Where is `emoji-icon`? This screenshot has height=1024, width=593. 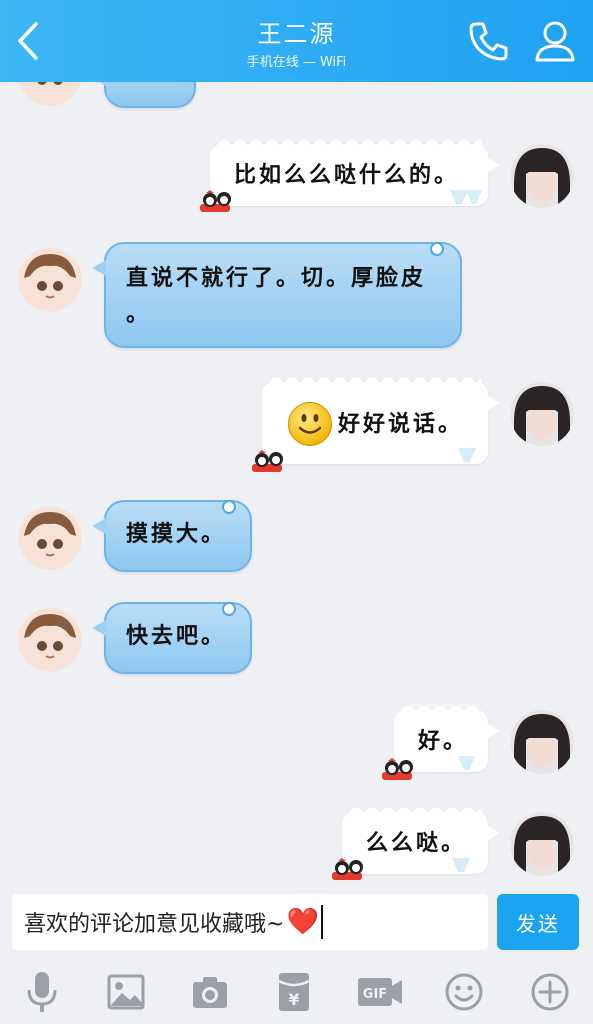 emoji-icon is located at coordinates (464, 992).